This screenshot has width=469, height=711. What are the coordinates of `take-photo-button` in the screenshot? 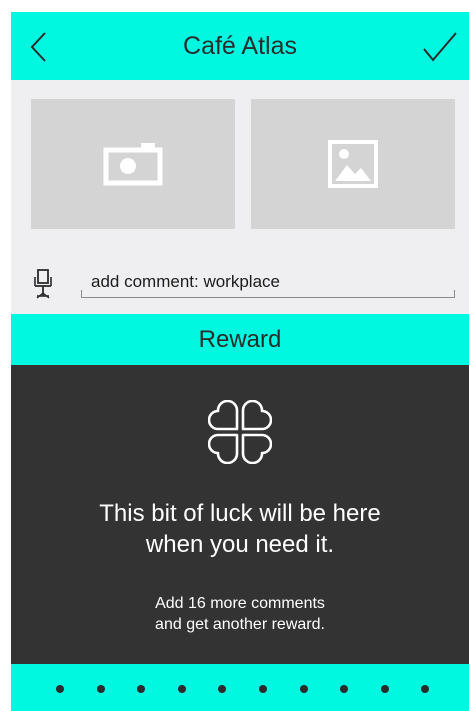 It's located at (133, 164).